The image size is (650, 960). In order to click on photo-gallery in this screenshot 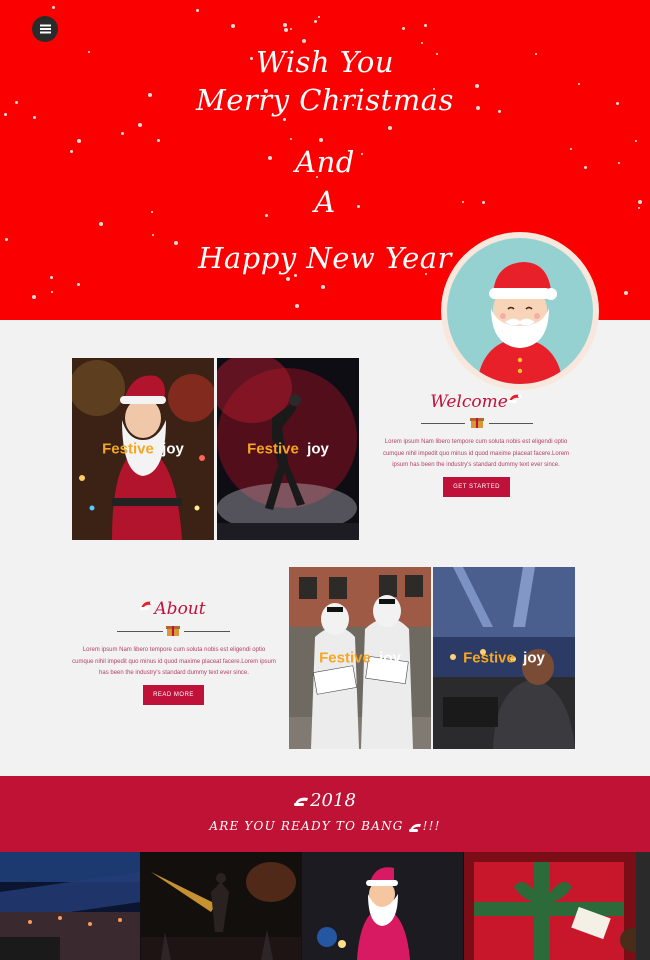, I will do `click(325, 906)`.